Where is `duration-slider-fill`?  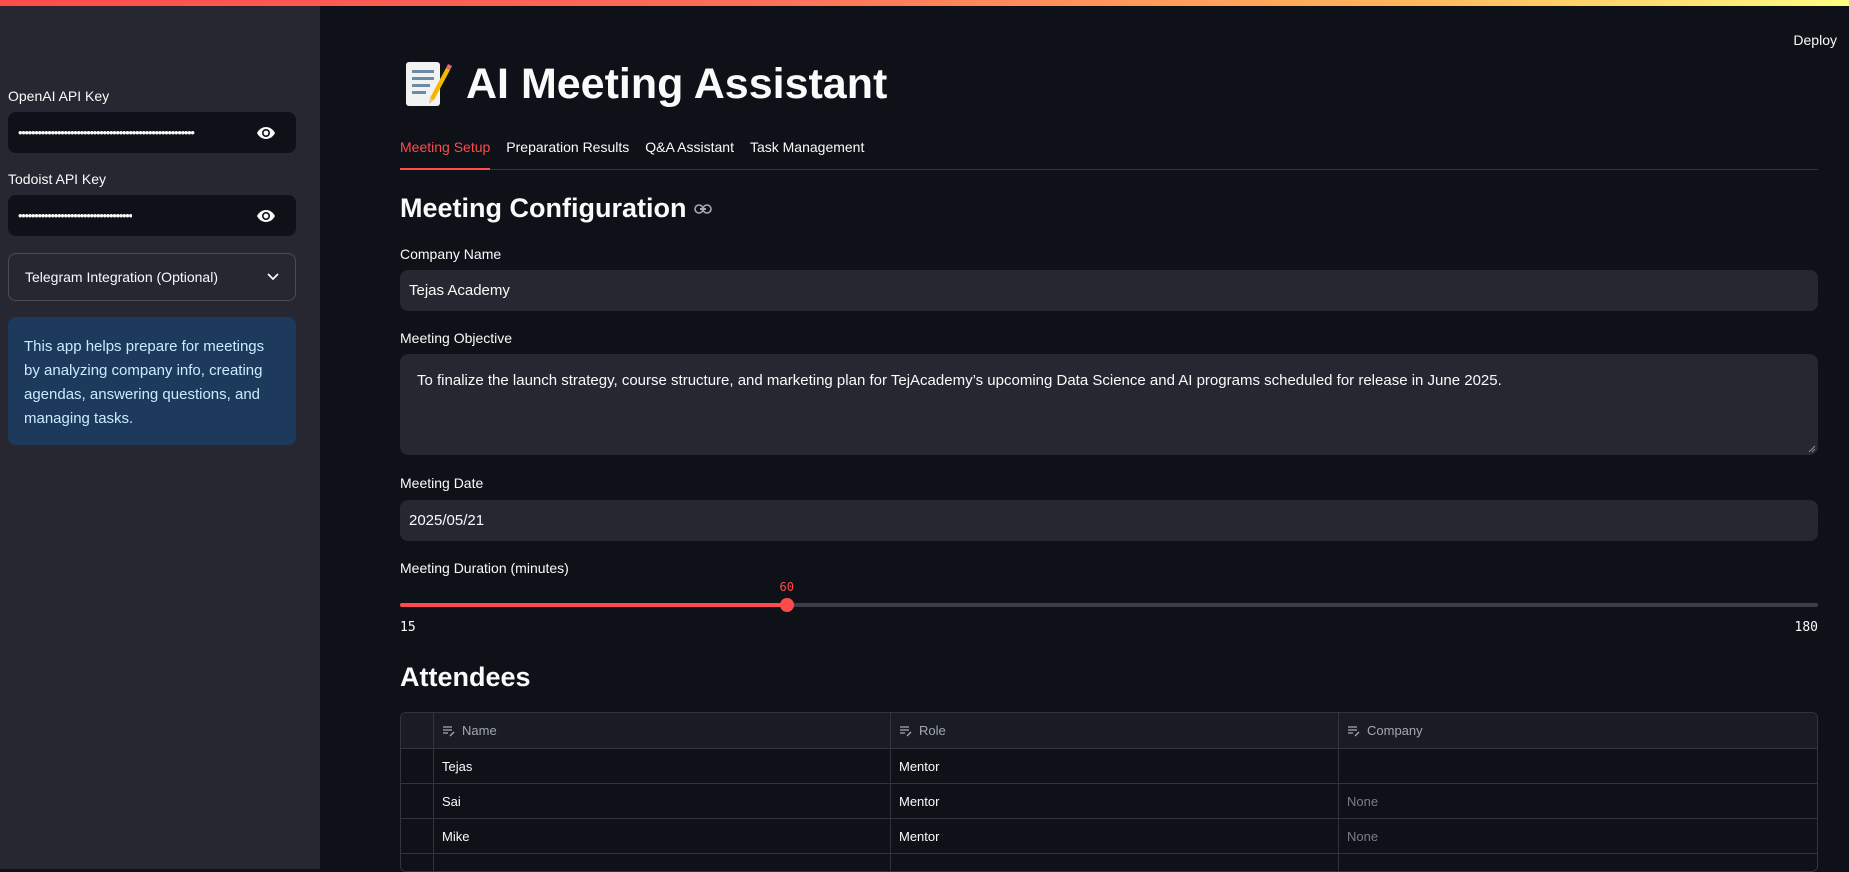 duration-slider-fill is located at coordinates (593, 605).